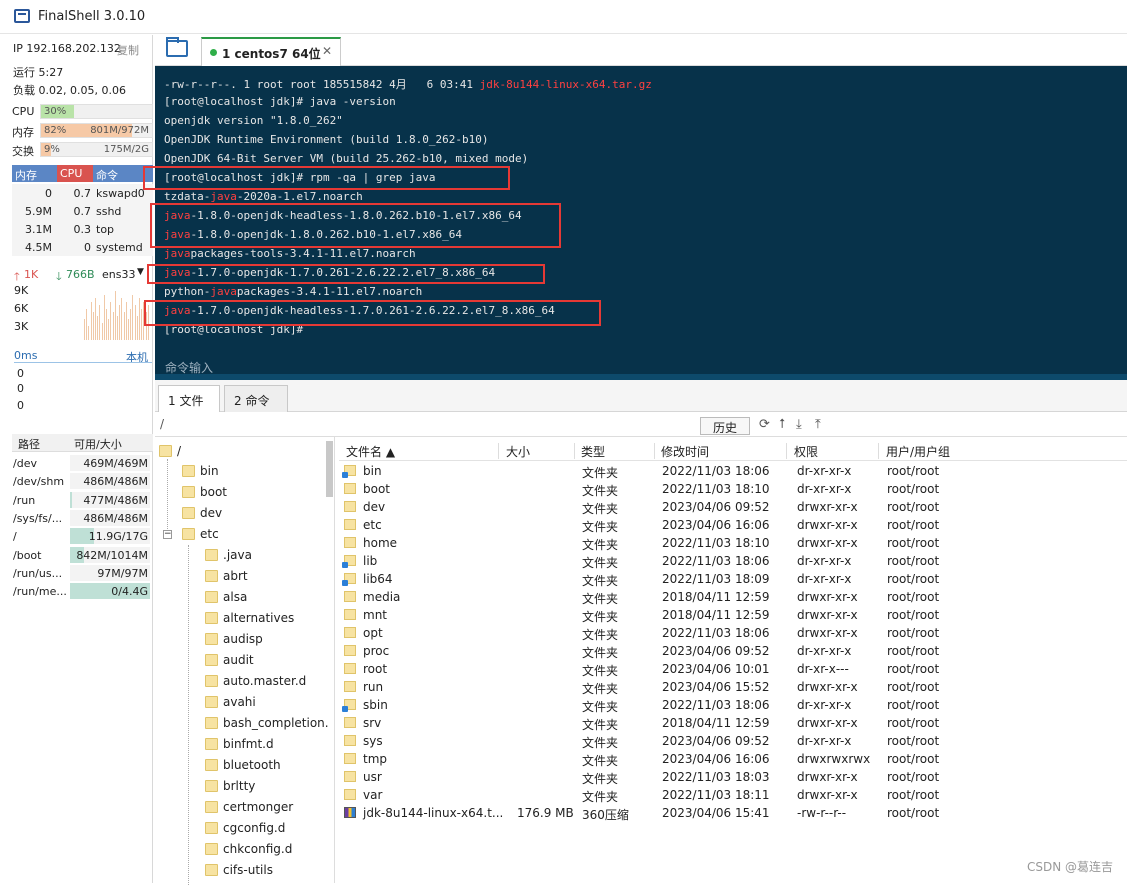 The width and height of the screenshot is (1127, 885). I want to click on tree-item-label: avahi, so click(239, 702).